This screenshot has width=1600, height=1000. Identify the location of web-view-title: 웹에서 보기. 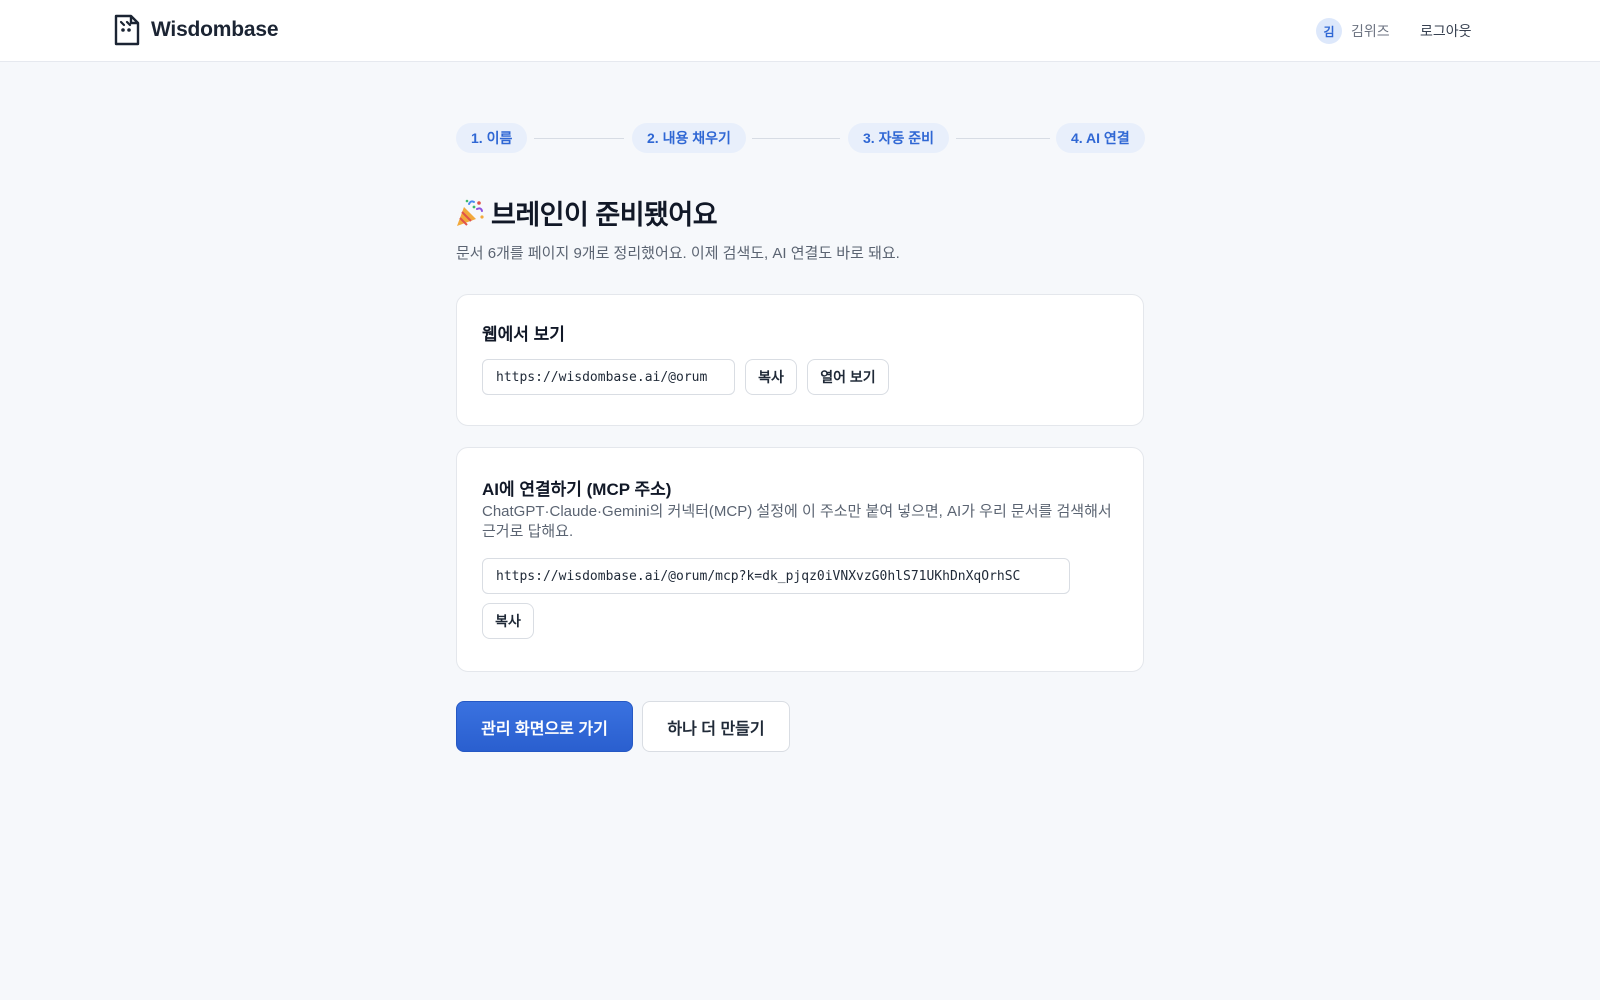
(523, 334).